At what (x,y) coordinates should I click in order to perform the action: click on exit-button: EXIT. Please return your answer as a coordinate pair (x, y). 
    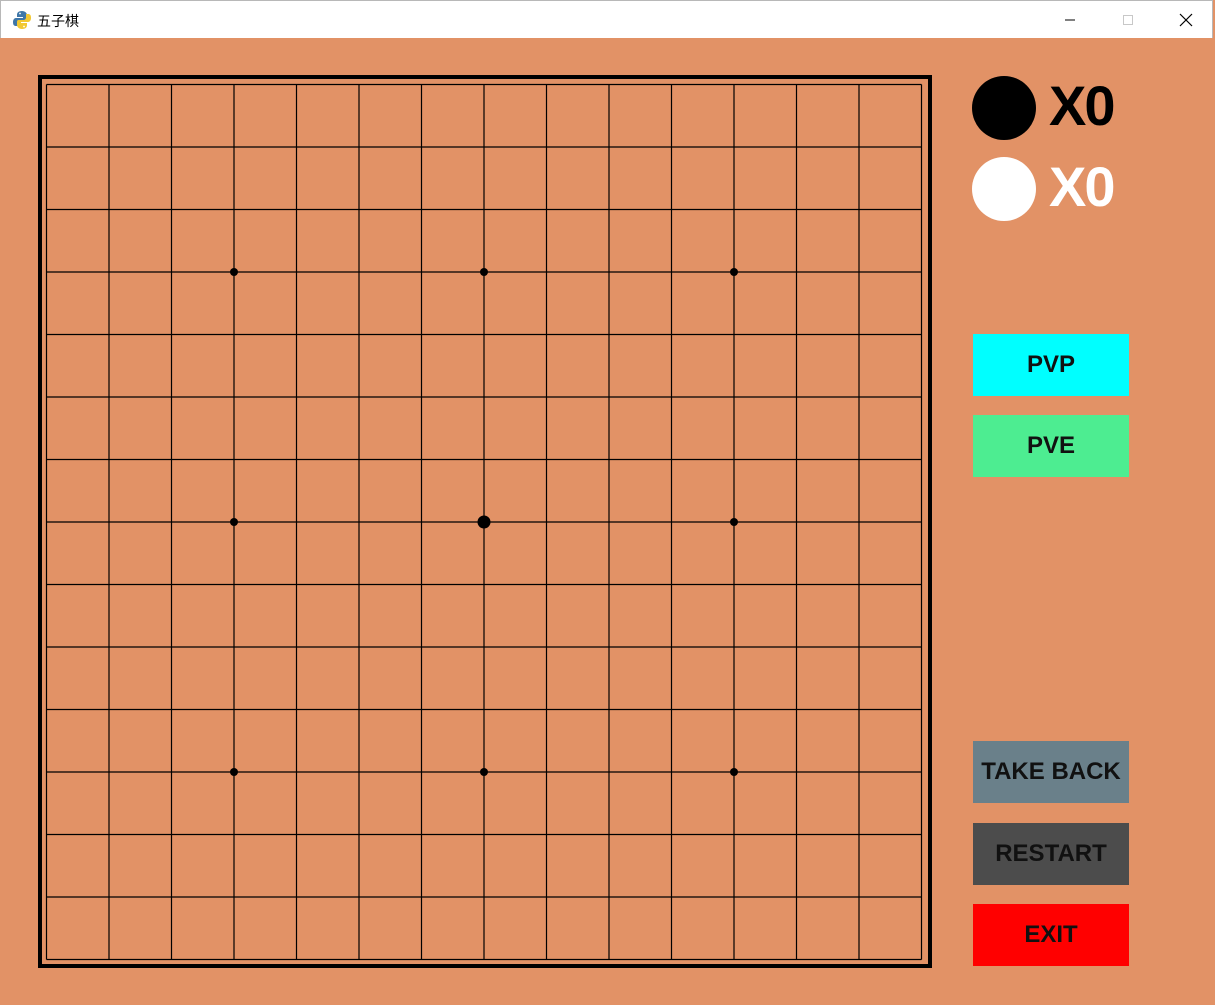
    Looking at the image, I should click on (1051, 935).